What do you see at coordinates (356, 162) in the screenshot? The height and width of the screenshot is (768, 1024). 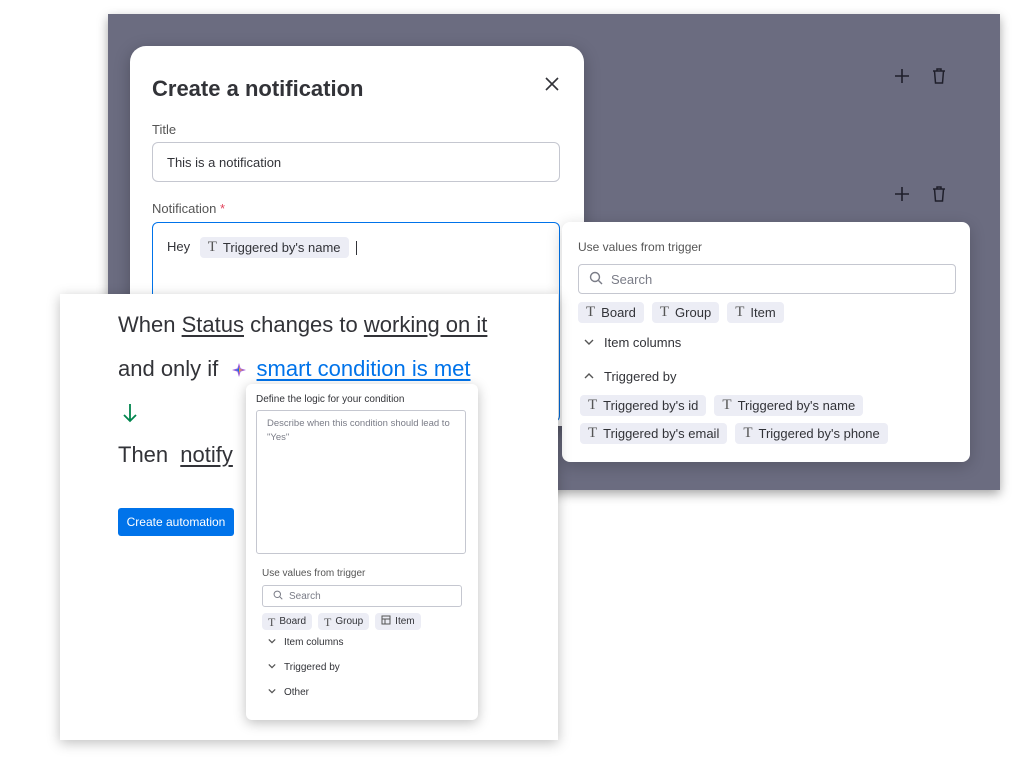 I see `title-input: This is a notification` at bounding box center [356, 162].